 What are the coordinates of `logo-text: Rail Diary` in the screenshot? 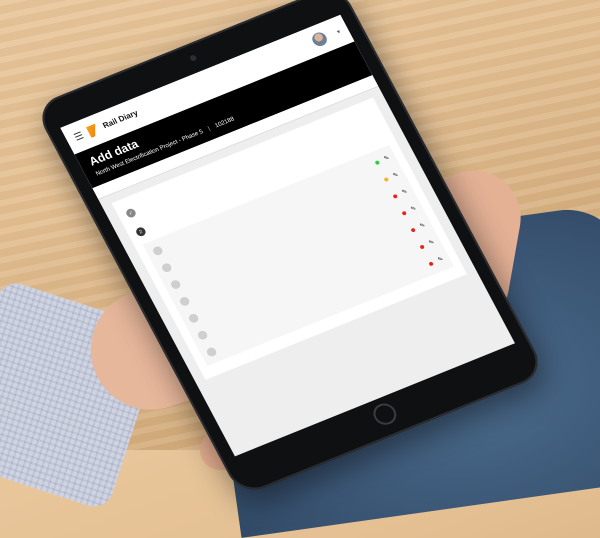 It's located at (120, 119).